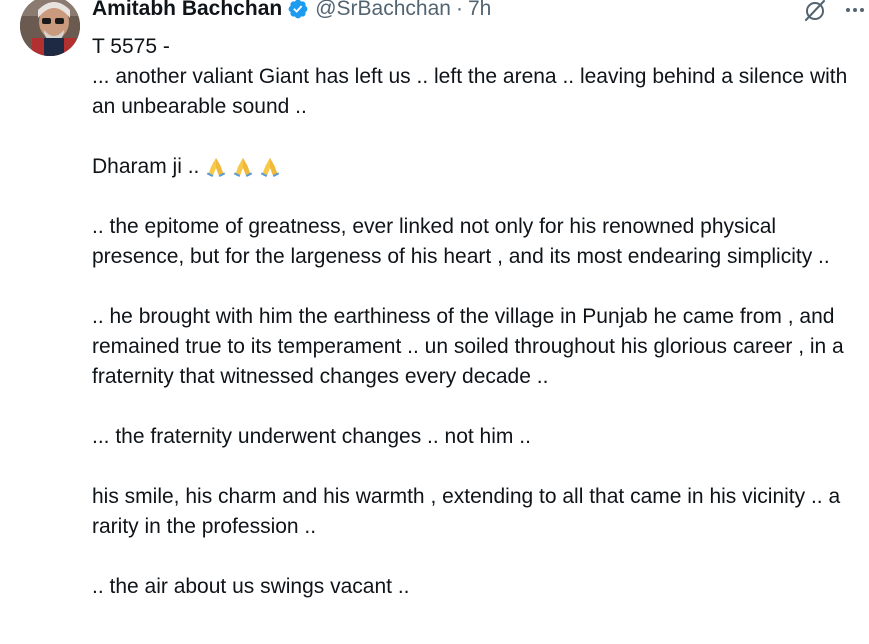  Describe the element at coordinates (479, 167) in the screenshot. I see `tweet-paragraph-dharam: Dharam ji ..` at that location.